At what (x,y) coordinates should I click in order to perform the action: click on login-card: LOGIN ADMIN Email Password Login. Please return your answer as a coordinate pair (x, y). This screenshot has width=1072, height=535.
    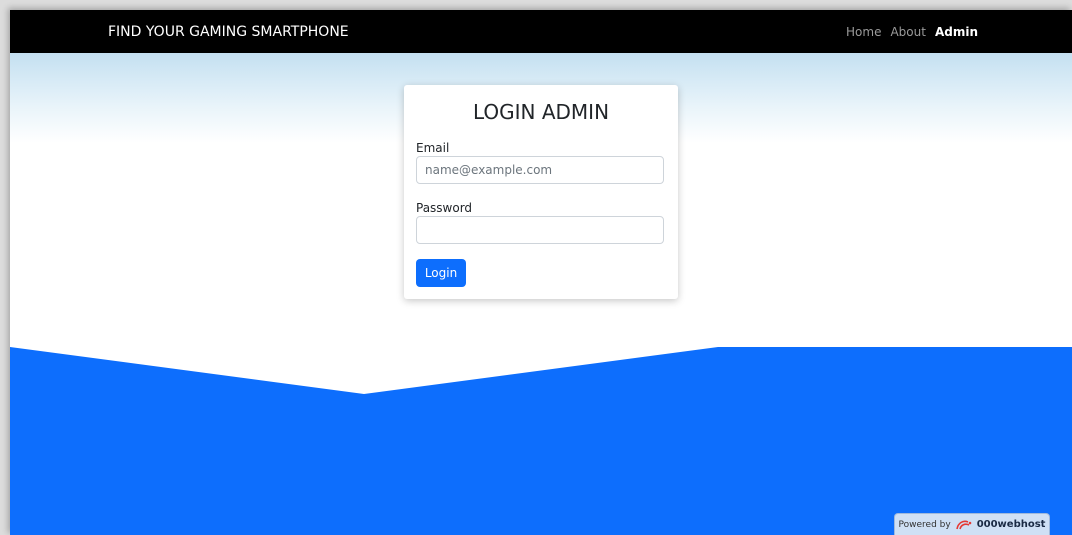
    Looking at the image, I should click on (541, 192).